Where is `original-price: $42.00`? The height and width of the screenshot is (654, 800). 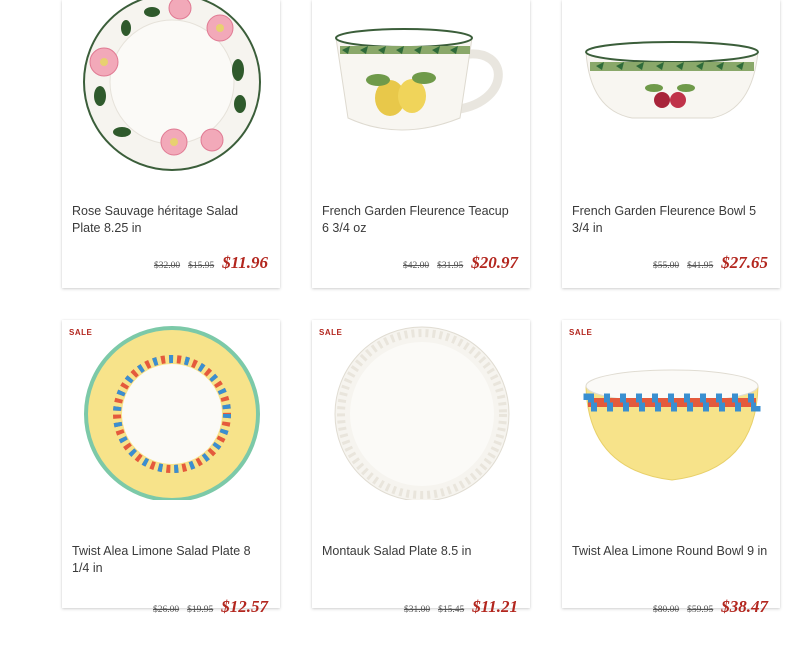
original-price: $42.00 is located at coordinates (416, 266).